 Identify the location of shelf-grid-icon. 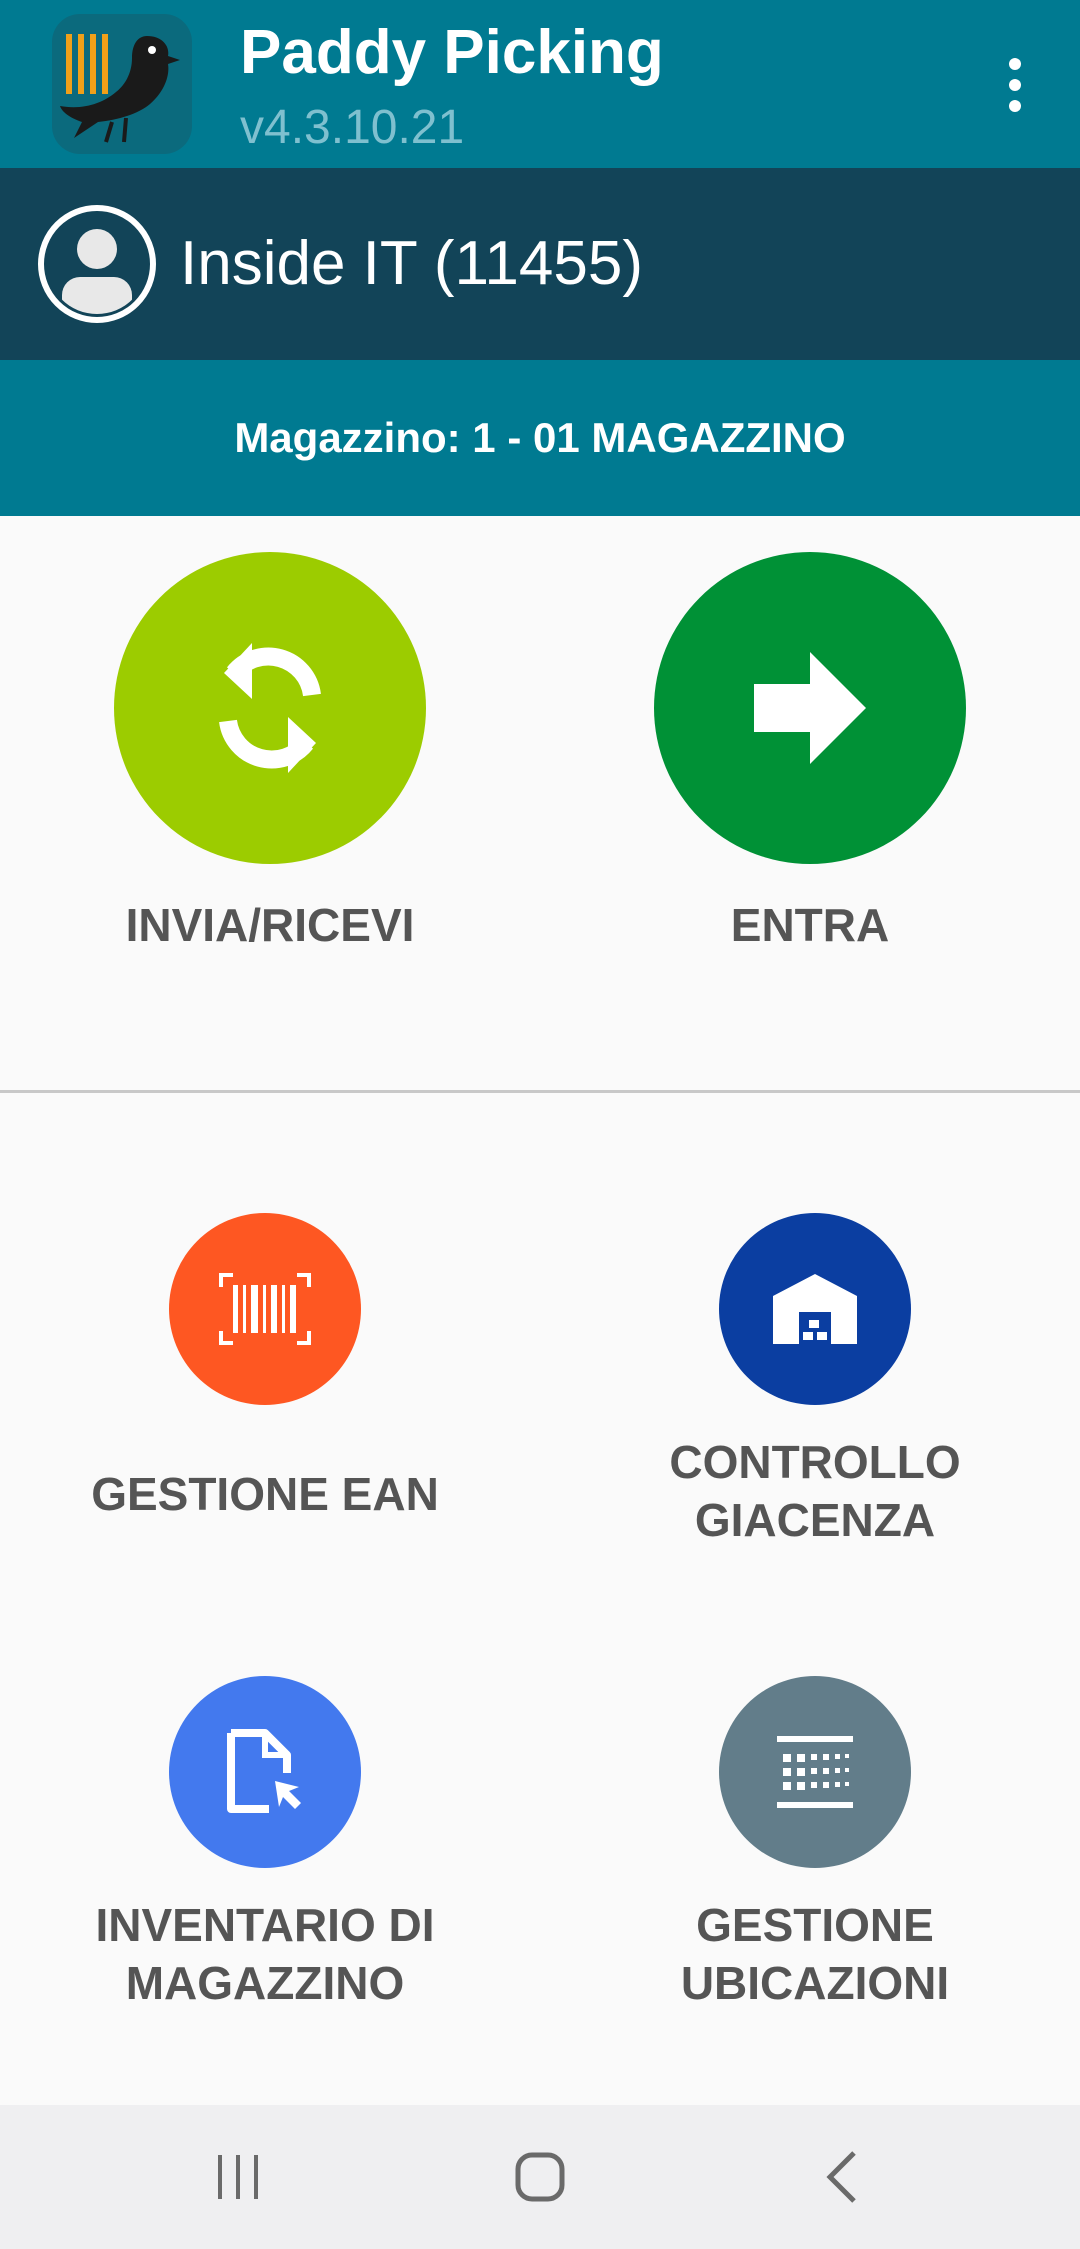
(815, 1772).